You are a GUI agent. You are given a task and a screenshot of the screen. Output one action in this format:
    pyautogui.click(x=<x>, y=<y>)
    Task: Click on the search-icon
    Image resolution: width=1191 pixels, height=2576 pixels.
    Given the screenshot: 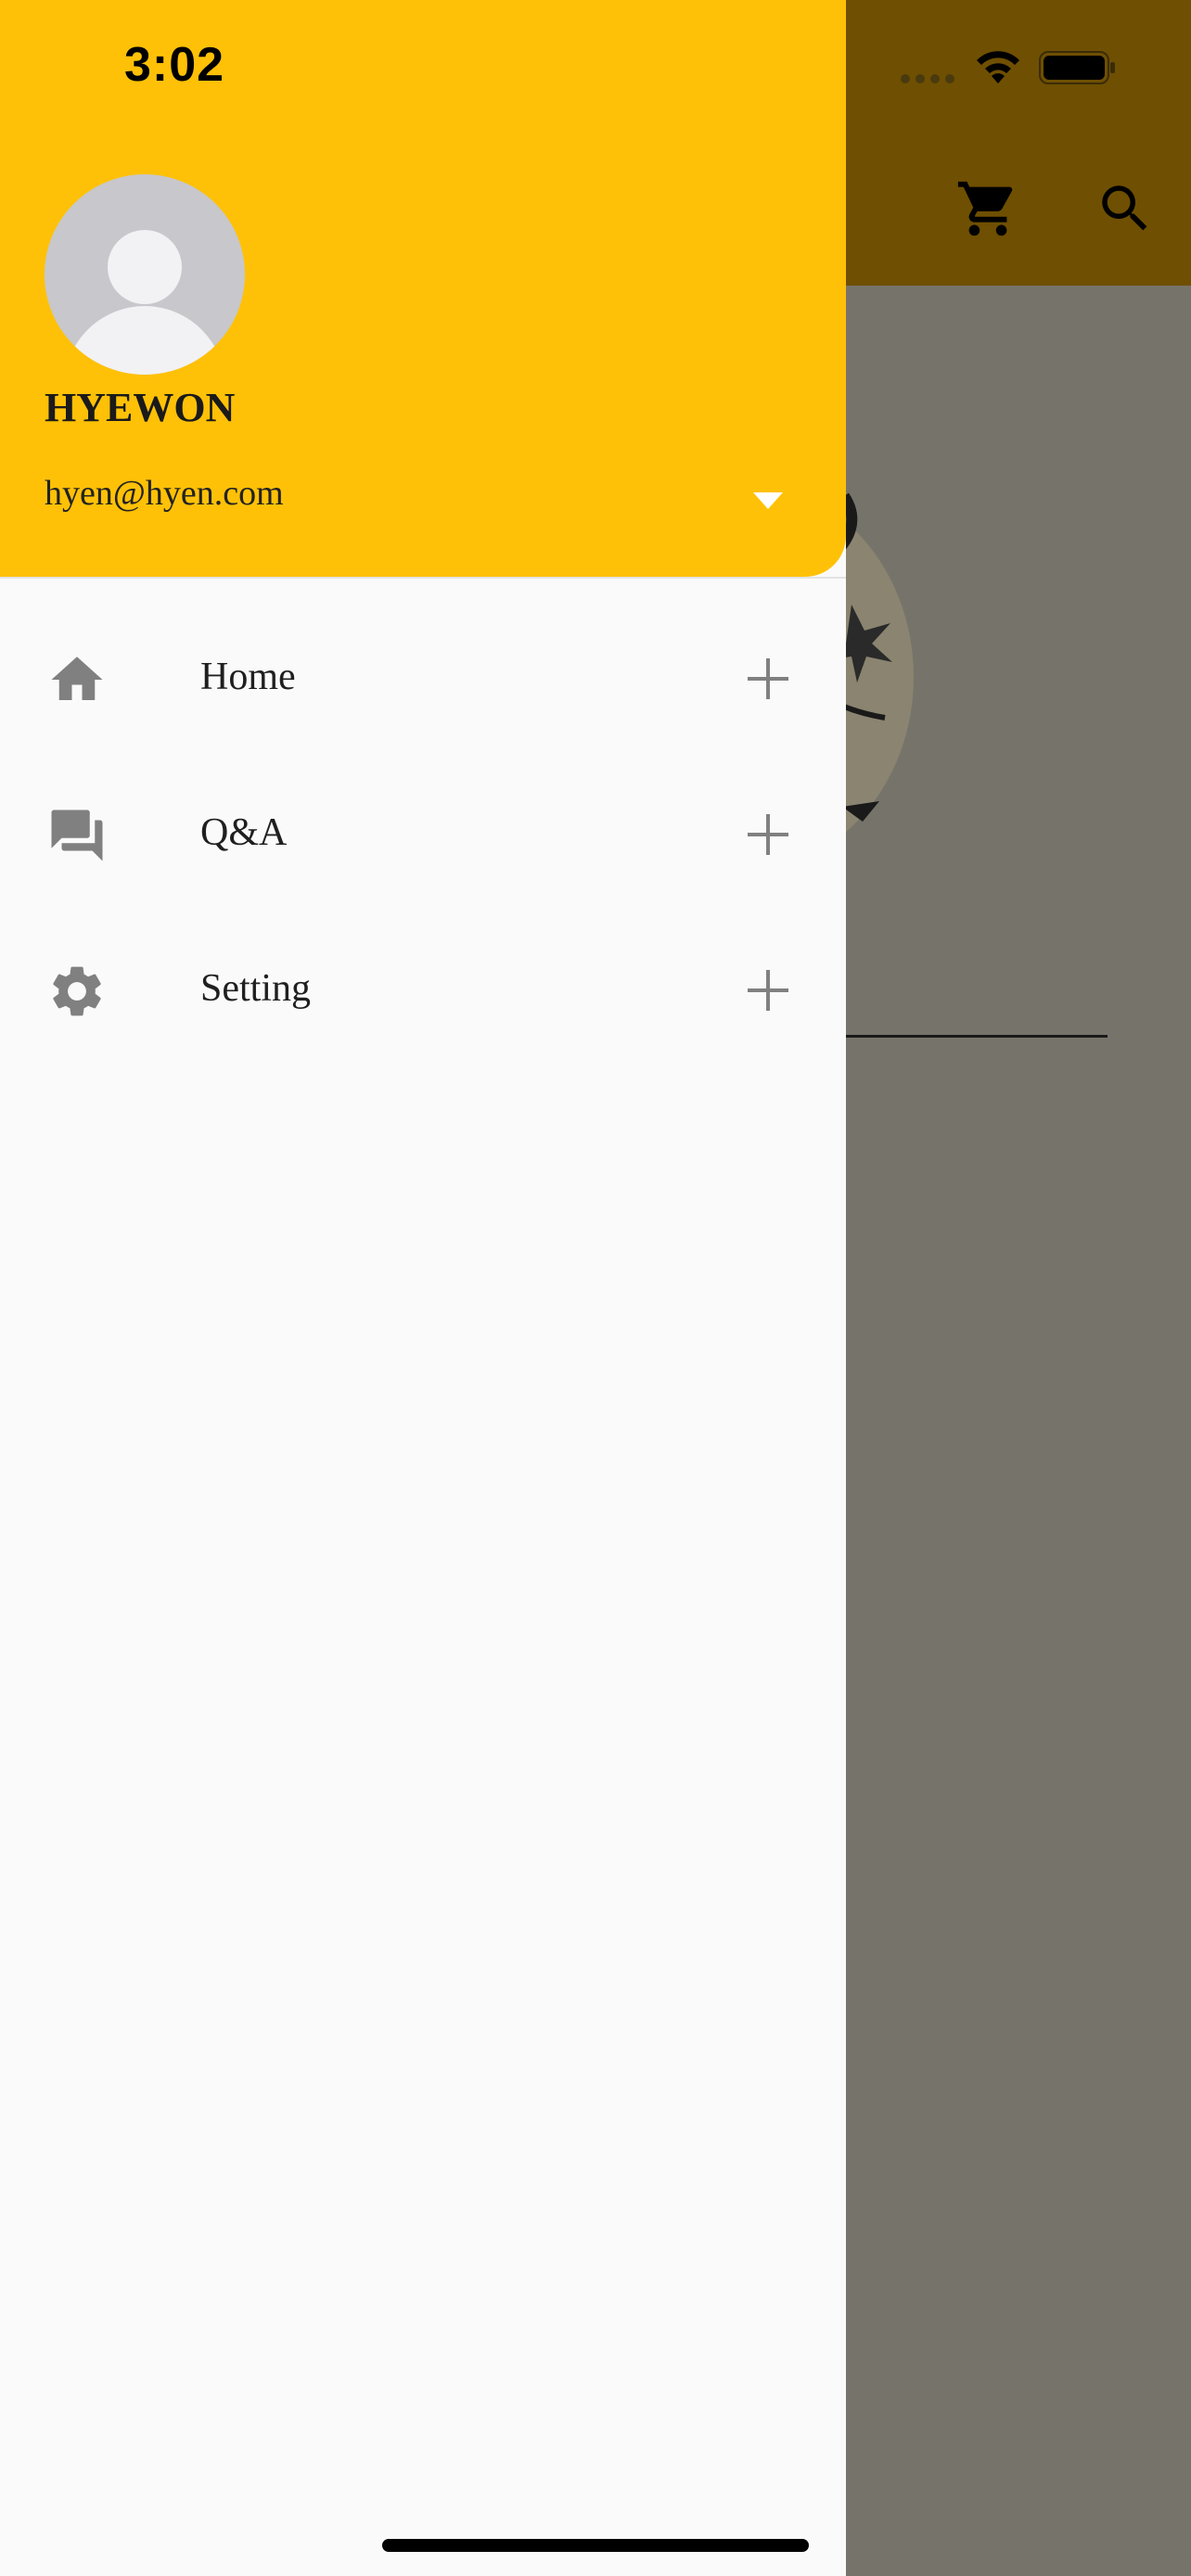 What is the action you would take?
    pyautogui.click(x=1125, y=208)
    